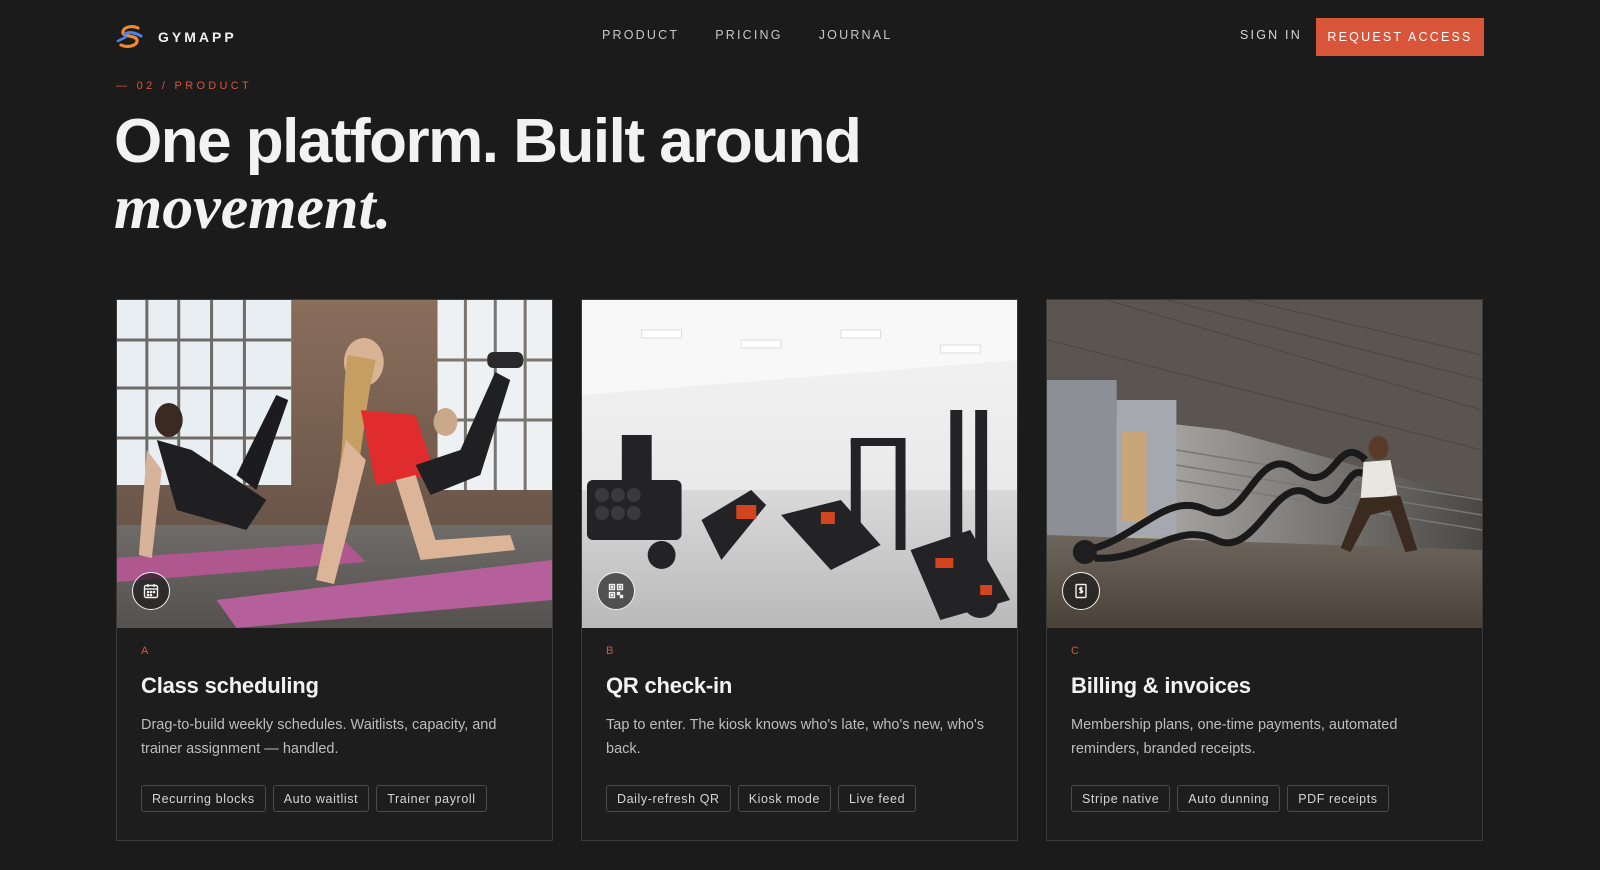 The image size is (1600, 870). What do you see at coordinates (321, 798) in the screenshot?
I see `tag-chip: Auto waitlist` at bounding box center [321, 798].